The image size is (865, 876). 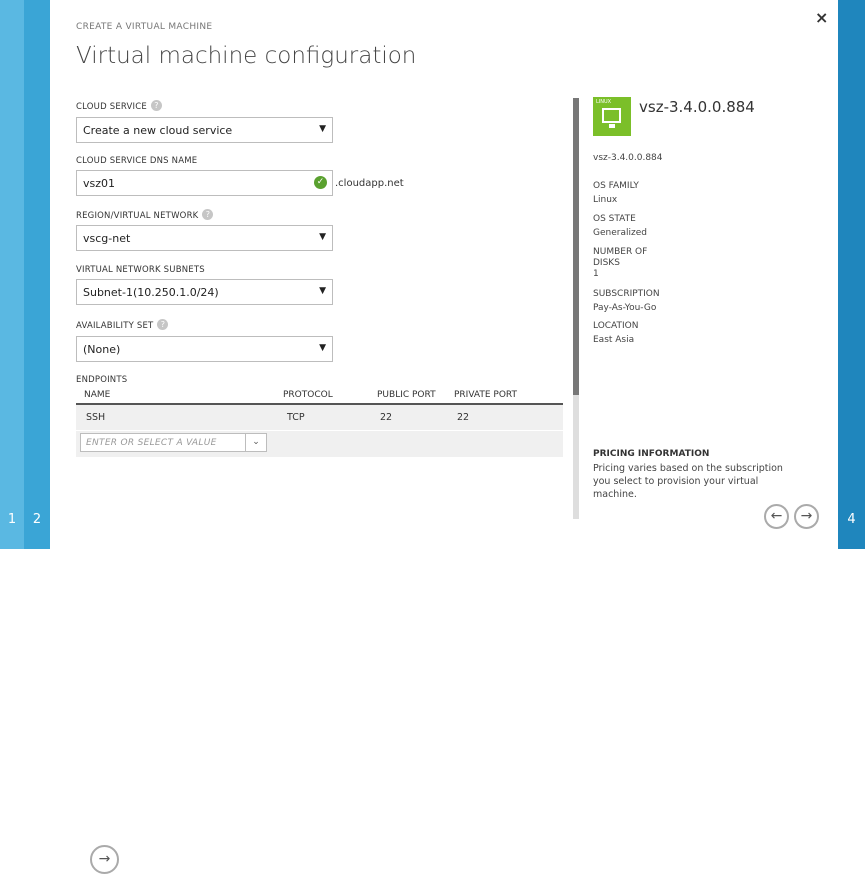 I want to click on endpoint-public-port: 22, so click(x=386, y=417).